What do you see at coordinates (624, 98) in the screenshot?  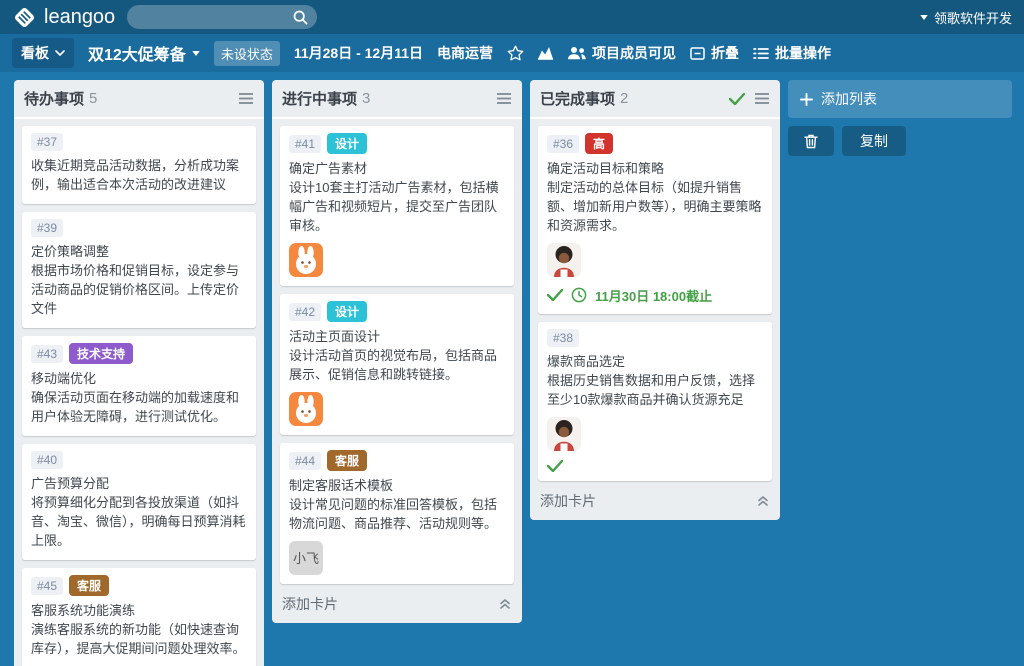 I see `list-count: 2` at bounding box center [624, 98].